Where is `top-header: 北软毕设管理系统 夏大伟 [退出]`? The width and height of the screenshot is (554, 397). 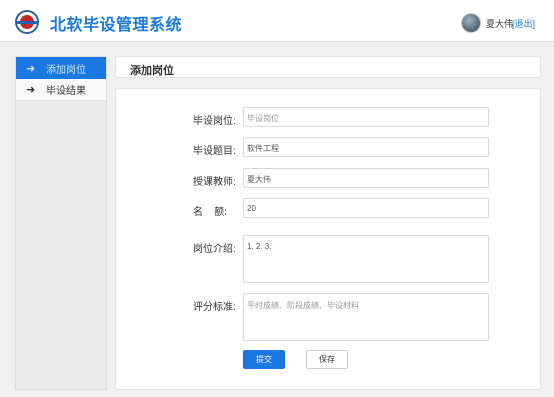
top-header: 北软毕设管理系统 夏大伟 [退出] is located at coordinates (277, 21).